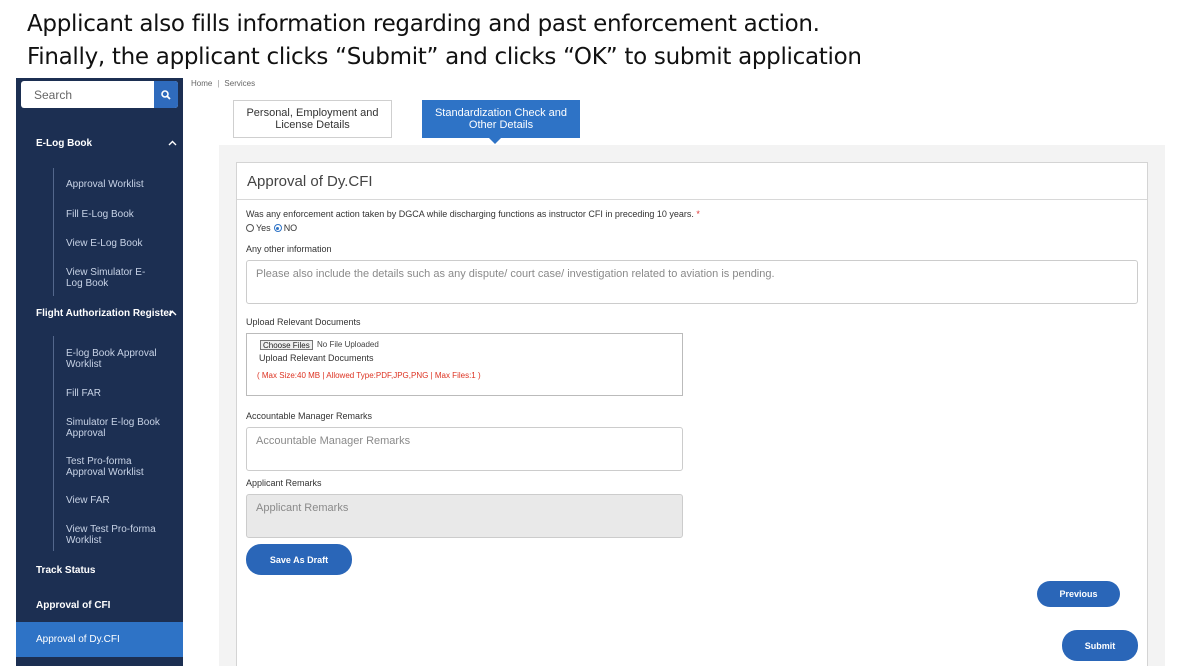 This screenshot has width=1200, height=666. Describe the element at coordinates (223, 83) in the screenshot. I see `breadcrumb: Home | Services` at that location.